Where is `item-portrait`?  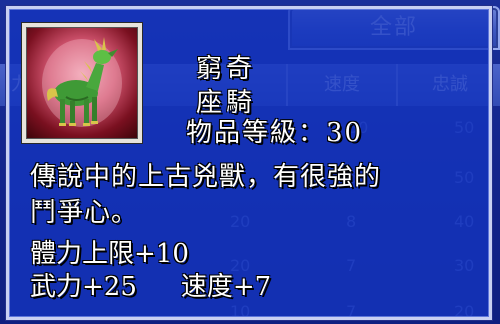 item-portrait is located at coordinates (82, 83).